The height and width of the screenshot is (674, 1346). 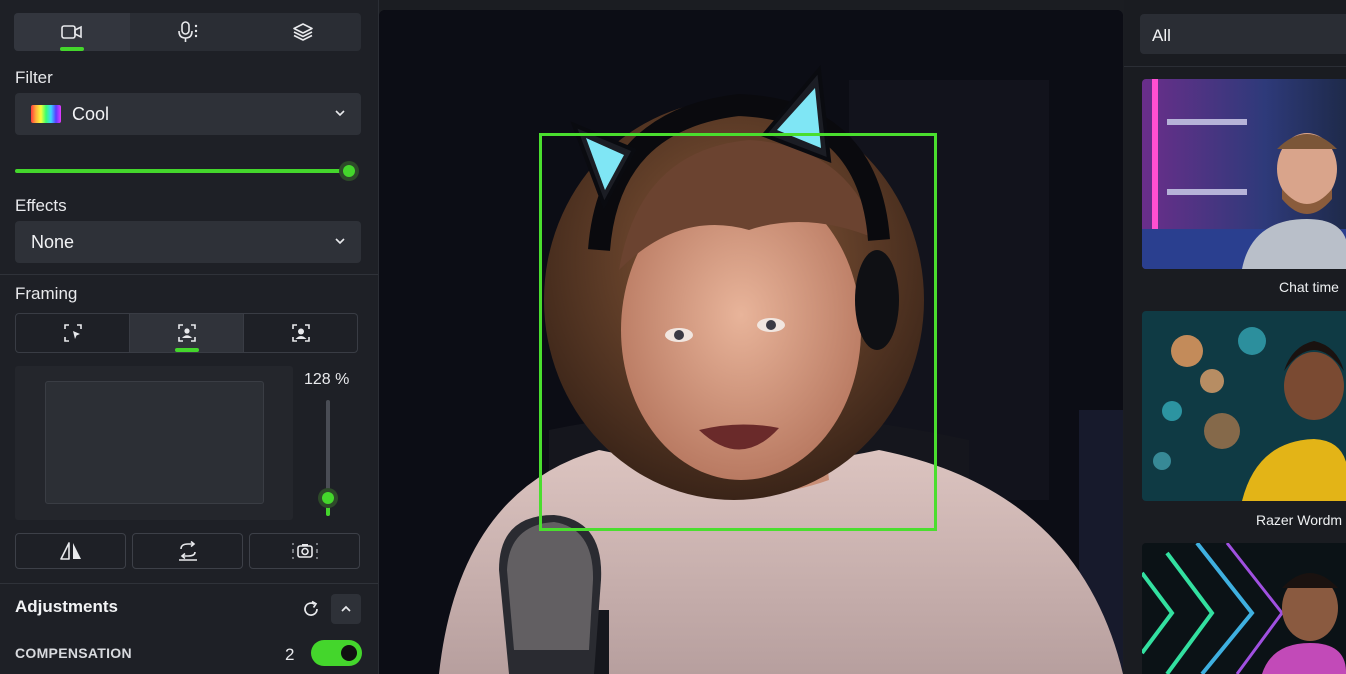 I want to click on framing-label: Framing, so click(x=46, y=293).